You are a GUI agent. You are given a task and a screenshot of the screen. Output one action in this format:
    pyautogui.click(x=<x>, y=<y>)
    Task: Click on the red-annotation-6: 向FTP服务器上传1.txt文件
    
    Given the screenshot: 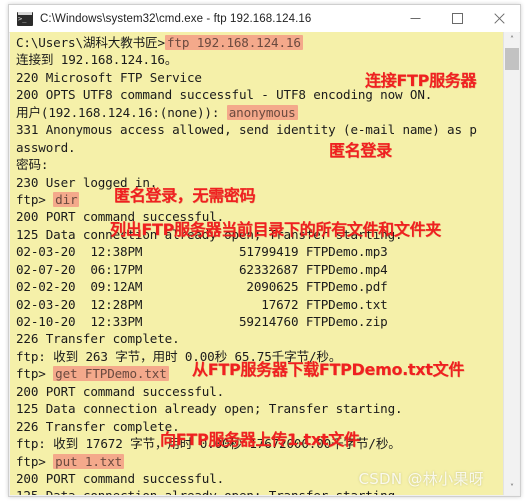 What is the action you would take?
    pyautogui.click(x=260, y=439)
    